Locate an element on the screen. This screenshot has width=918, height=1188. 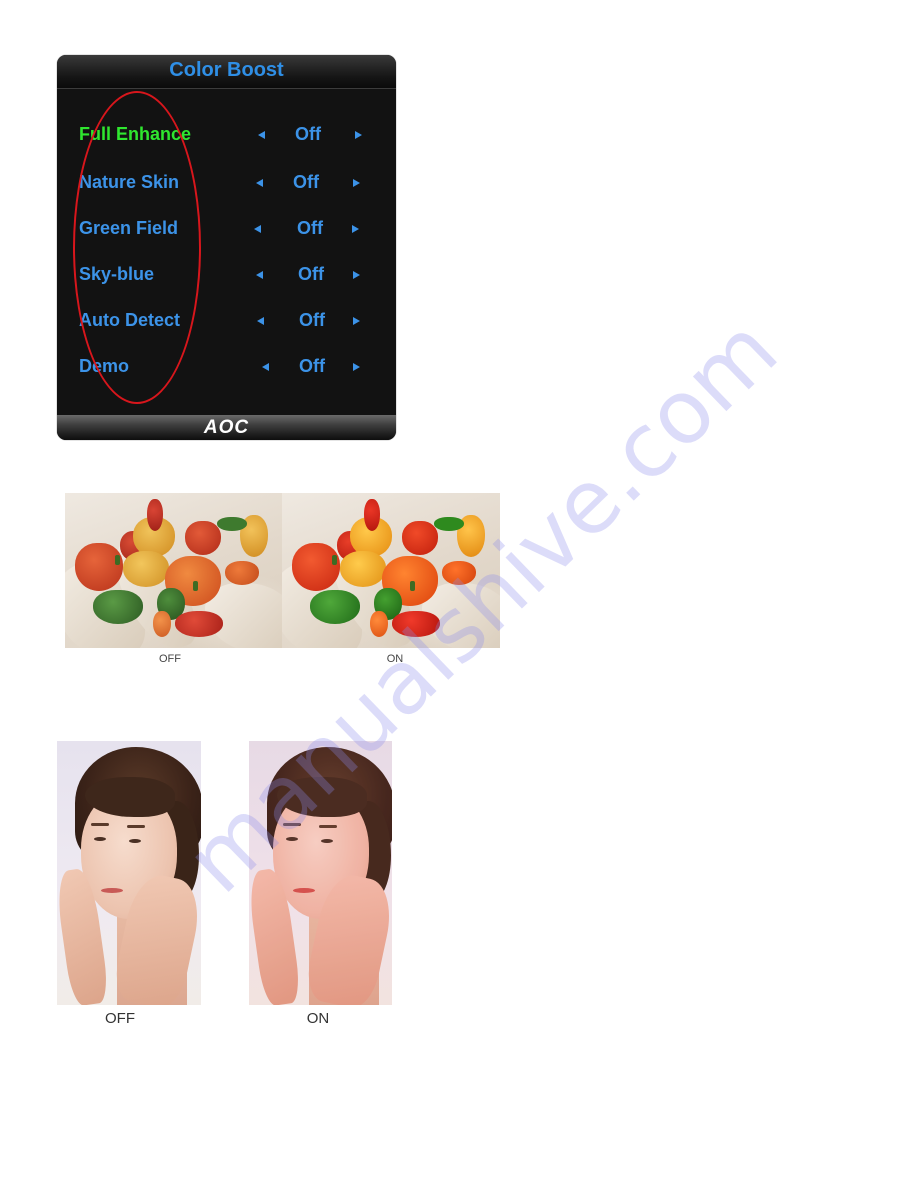
osd-row-full-enhance: Full Enhance Off is located at coordinates (226, 136).